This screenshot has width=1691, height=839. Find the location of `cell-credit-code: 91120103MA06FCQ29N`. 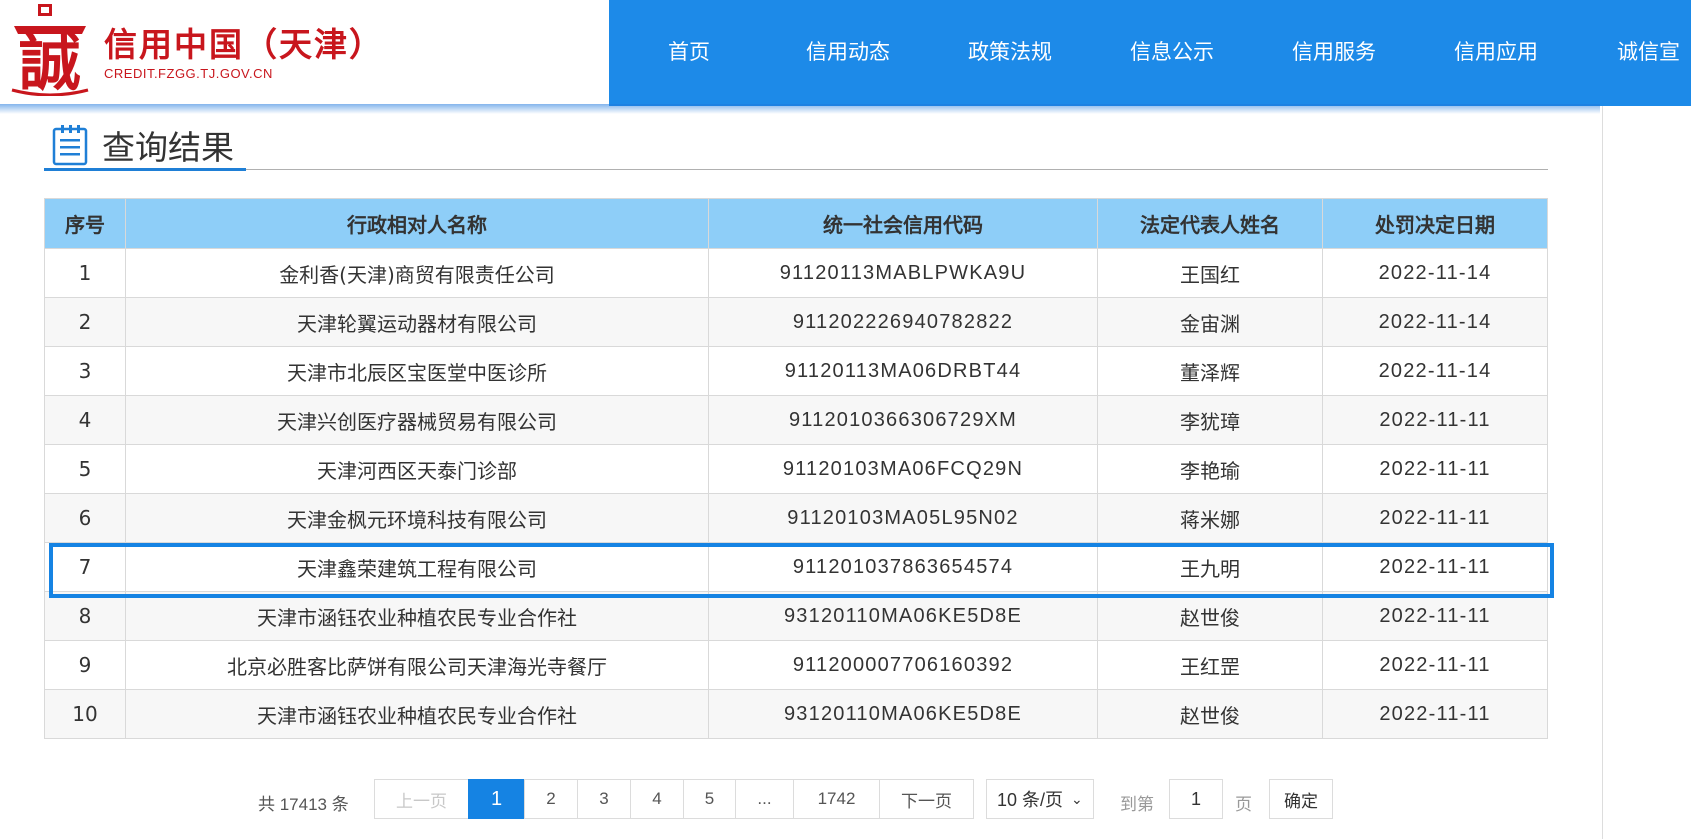

cell-credit-code: 91120103MA06FCQ29N is located at coordinates (903, 469).